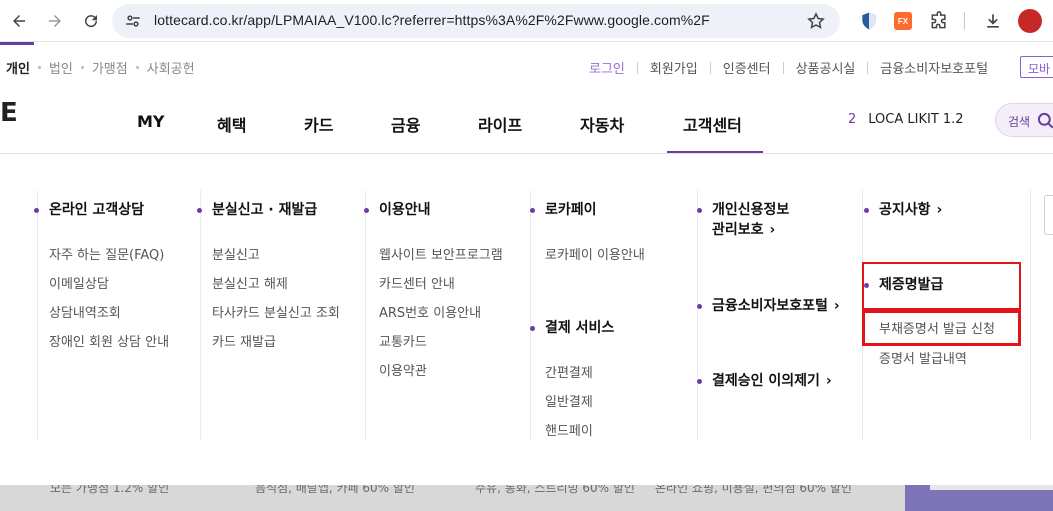 The image size is (1053, 511). I want to click on gnb-customer-center: 고객센터, so click(712, 124).